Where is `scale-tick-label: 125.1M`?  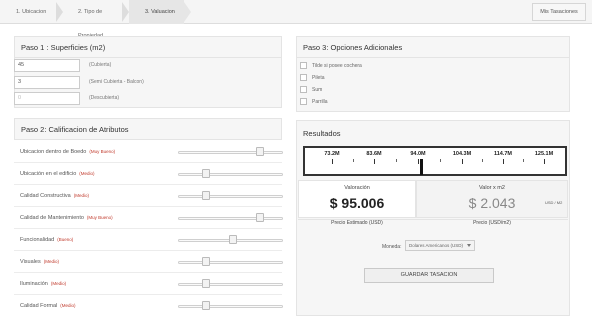
scale-tick-label: 125.1M is located at coordinates (544, 154).